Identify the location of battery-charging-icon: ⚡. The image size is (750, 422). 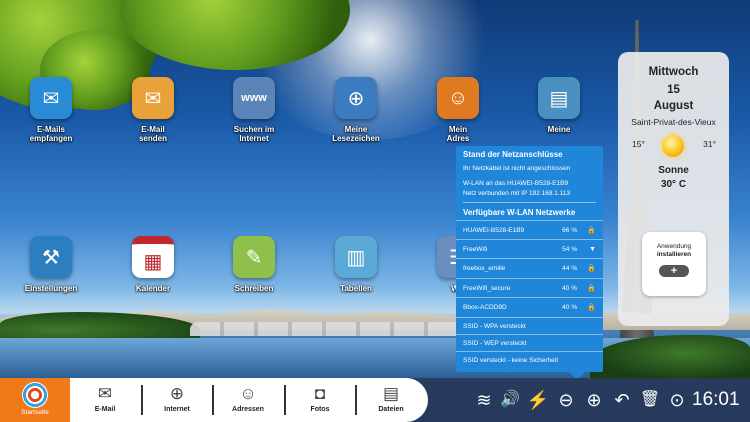
(538, 400).